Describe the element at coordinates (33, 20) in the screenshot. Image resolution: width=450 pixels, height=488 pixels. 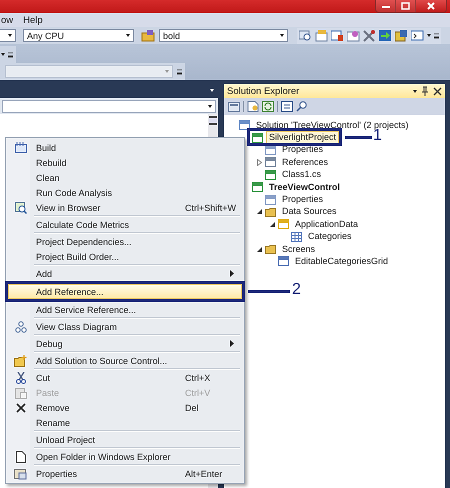
I see `menu-item: Help` at that location.